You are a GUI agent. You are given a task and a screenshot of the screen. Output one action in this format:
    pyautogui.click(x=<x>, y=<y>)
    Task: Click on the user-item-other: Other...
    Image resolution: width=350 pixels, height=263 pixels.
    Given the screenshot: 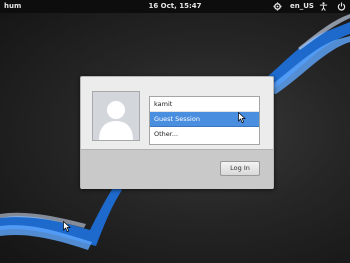 What is the action you would take?
    pyautogui.click(x=204, y=134)
    